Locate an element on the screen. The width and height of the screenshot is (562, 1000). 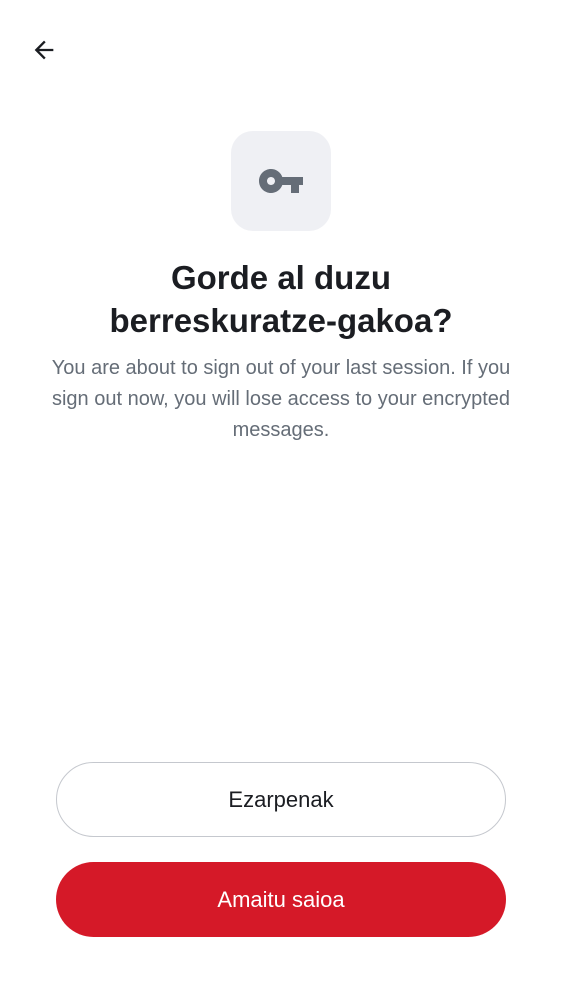
back-button is located at coordinates (44, 50).